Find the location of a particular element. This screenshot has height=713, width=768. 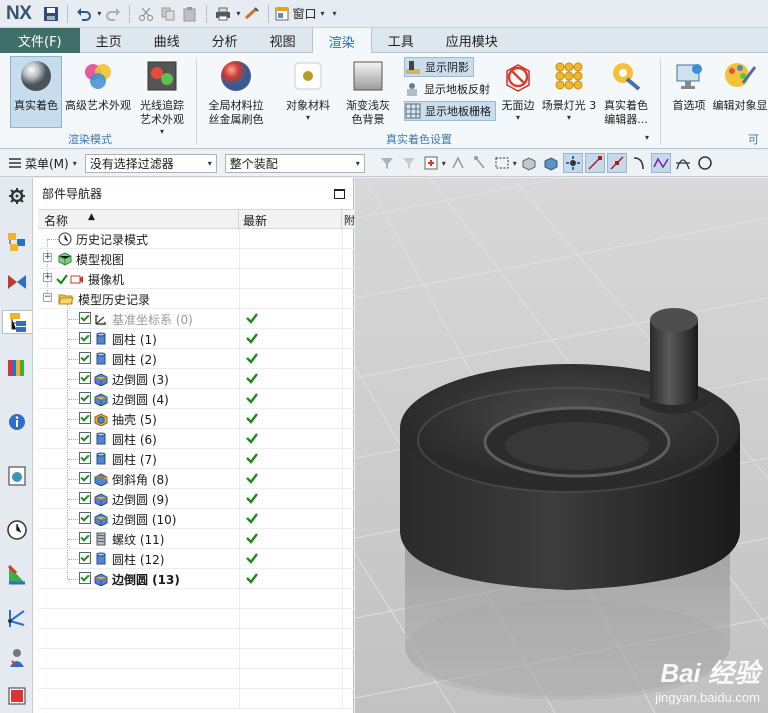

role-icon is located at coordinates (17, 658).